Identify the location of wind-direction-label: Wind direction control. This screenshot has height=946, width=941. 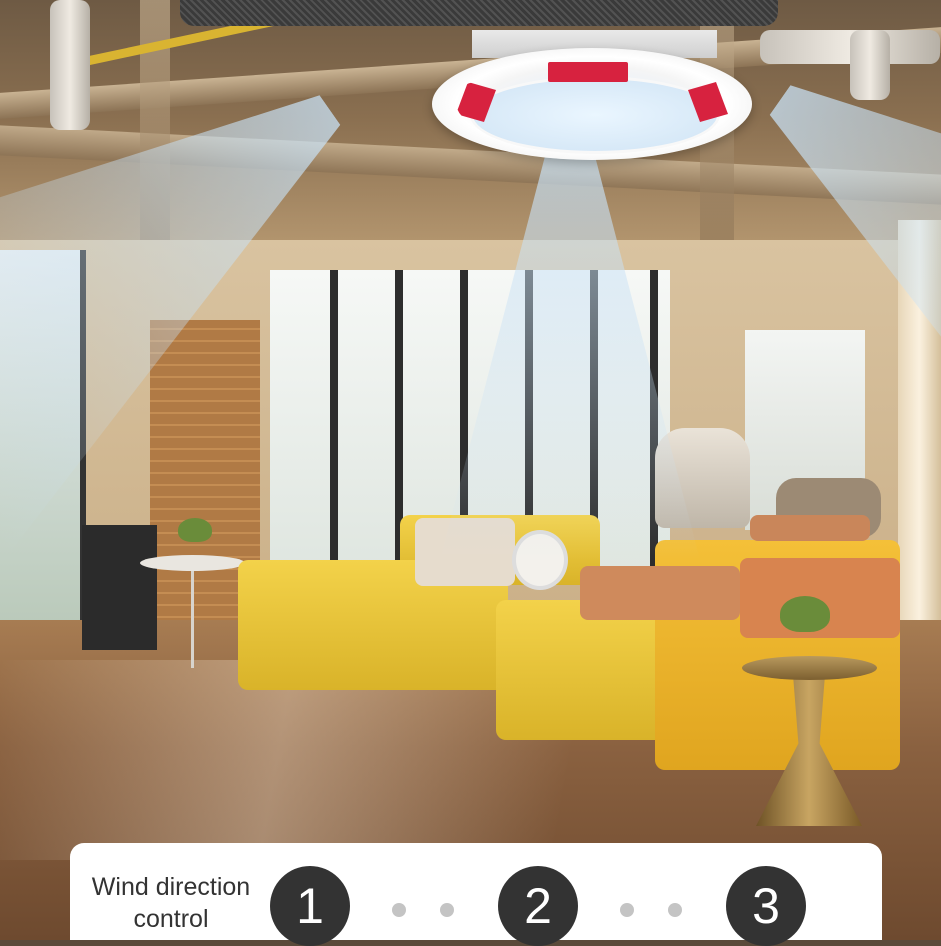
(171, 903).